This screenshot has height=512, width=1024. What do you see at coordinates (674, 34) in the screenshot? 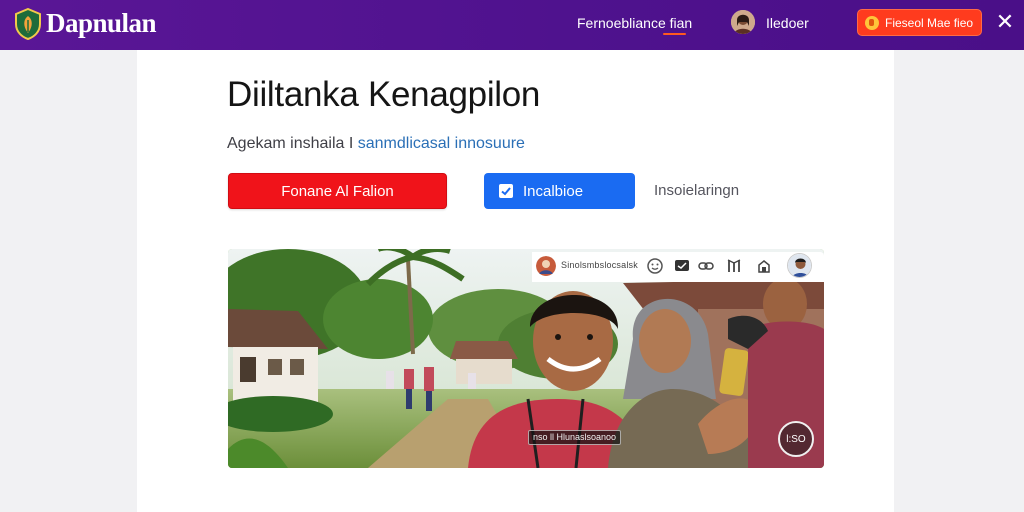
I see `active-nav-indicator` at bounding box center [674, 34].